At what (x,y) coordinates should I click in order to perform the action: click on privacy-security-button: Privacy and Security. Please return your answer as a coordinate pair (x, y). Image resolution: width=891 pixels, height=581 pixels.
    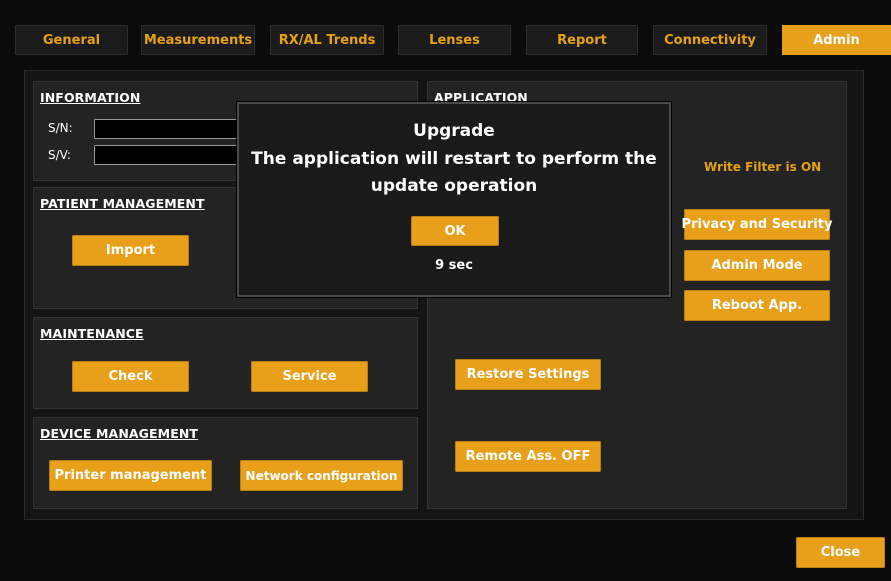
    Looking at the image, I should click on (757, 224).